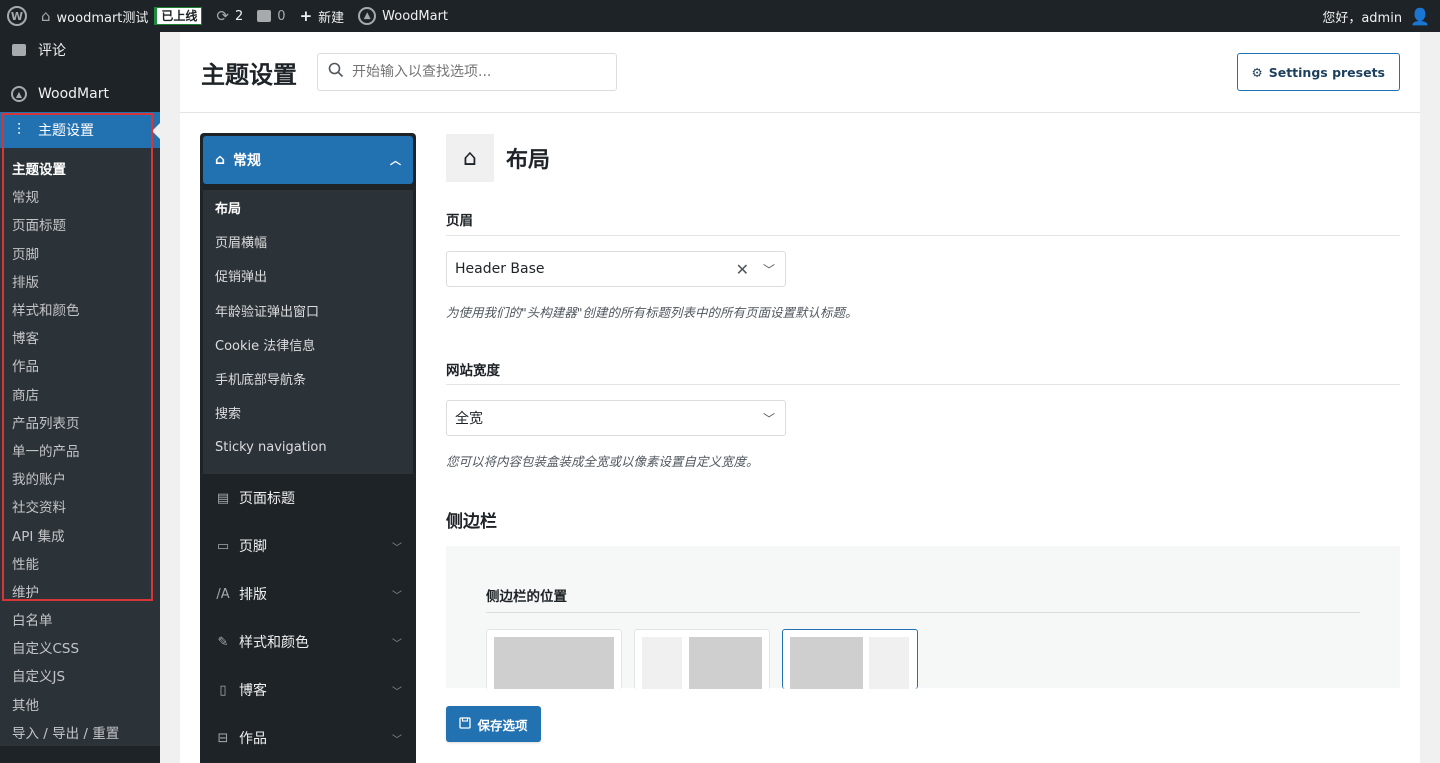 This screenshot has width=1440, height=763. What do you see at coordinates (308, 378) in the screenshot?
I see `options-subitem: 手机底部导航条` at bounding box center [308, 378].